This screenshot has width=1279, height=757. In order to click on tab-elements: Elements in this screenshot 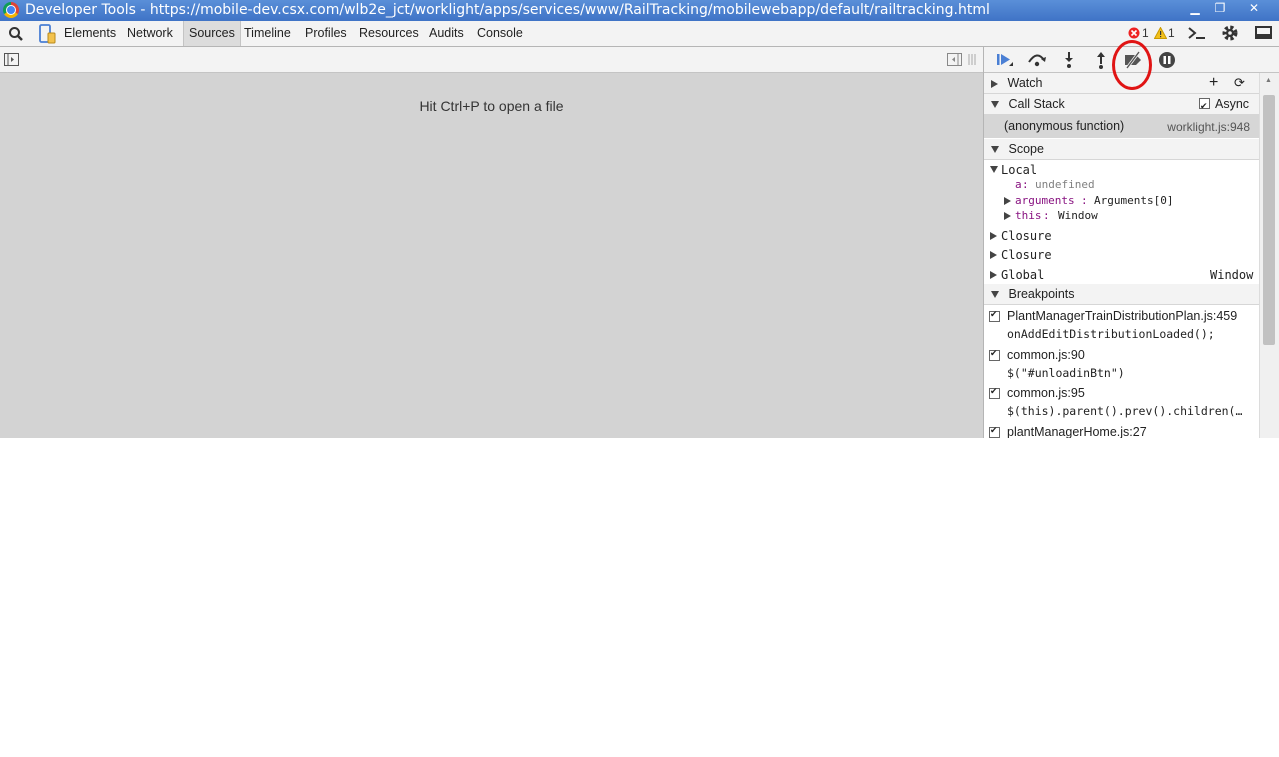, I will do `click(90, 33)`.